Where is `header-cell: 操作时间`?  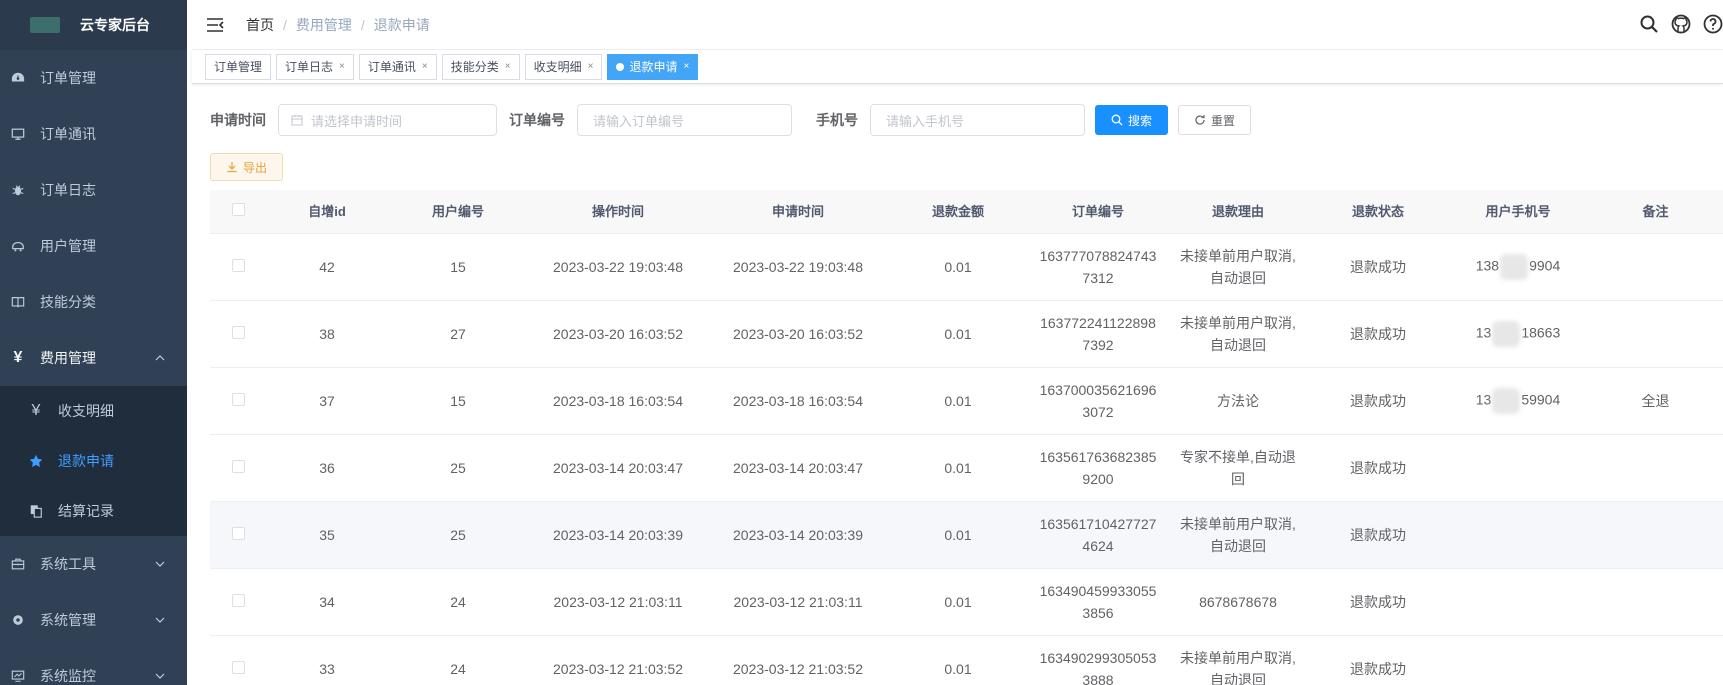 header-cell: 操作时间 is located at coordinates (617, 211).